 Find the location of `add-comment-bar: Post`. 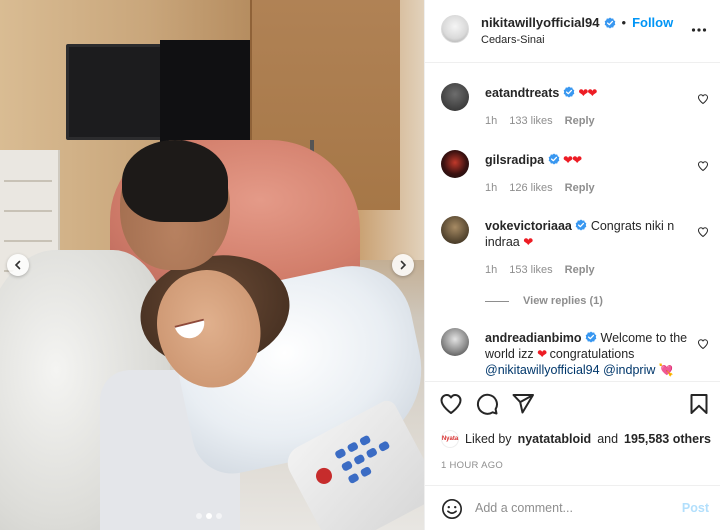

add-comment-bar: Post is located at coordinates (572, 508).